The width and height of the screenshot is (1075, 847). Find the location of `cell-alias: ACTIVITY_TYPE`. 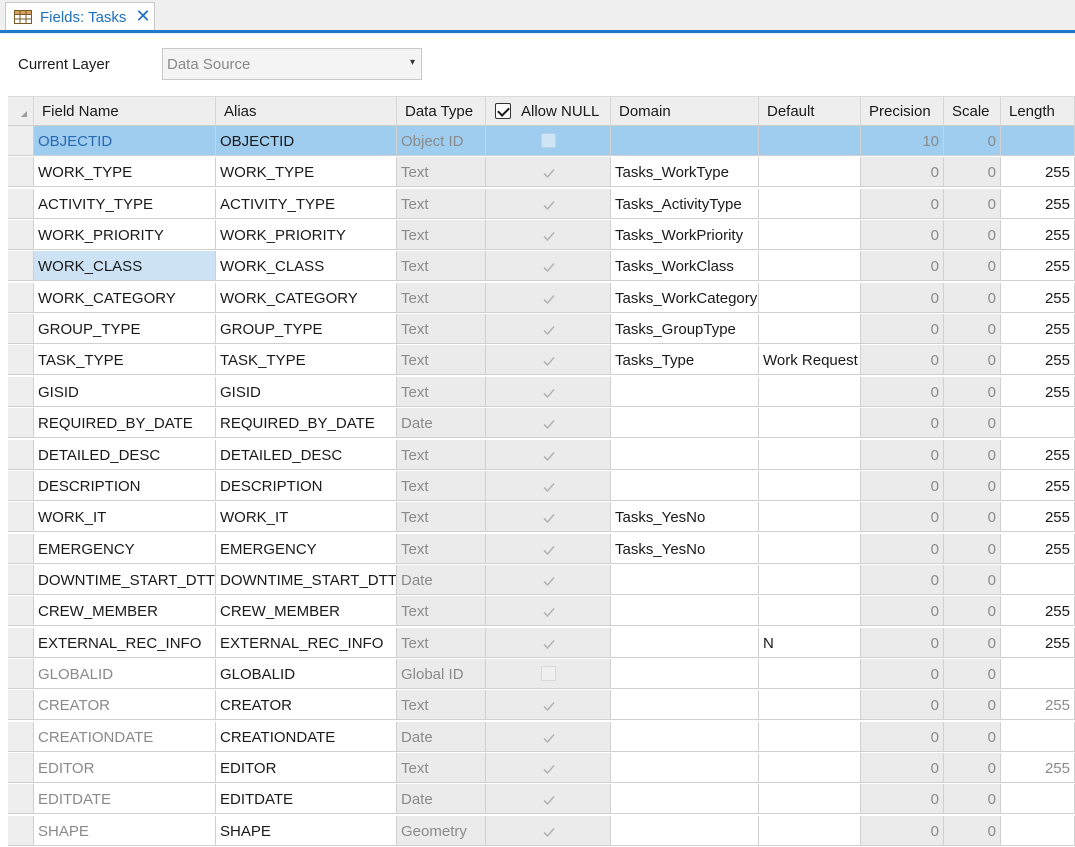

cell-alias: ACTIVITY_TYPE is located at coordinates (306, 203).